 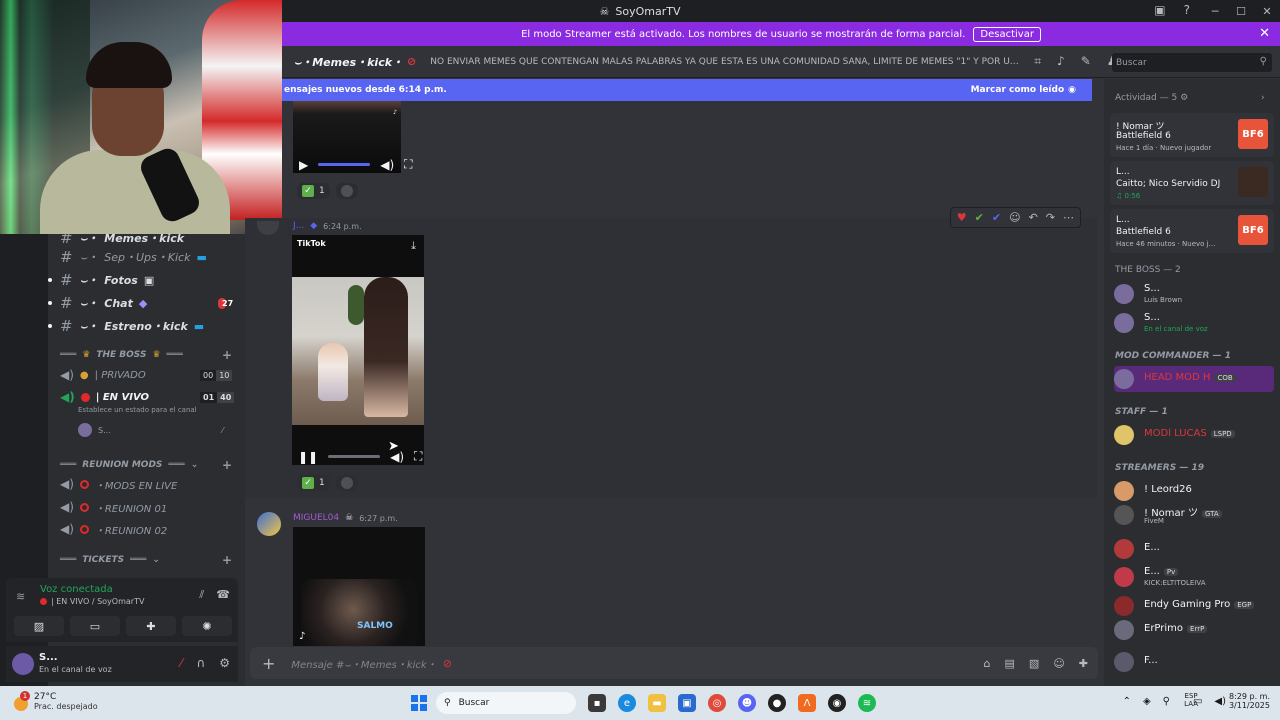 I want to click on voice-channel-reunion-01: ◀) ・REUNION 01, so click(x=113, y=507).